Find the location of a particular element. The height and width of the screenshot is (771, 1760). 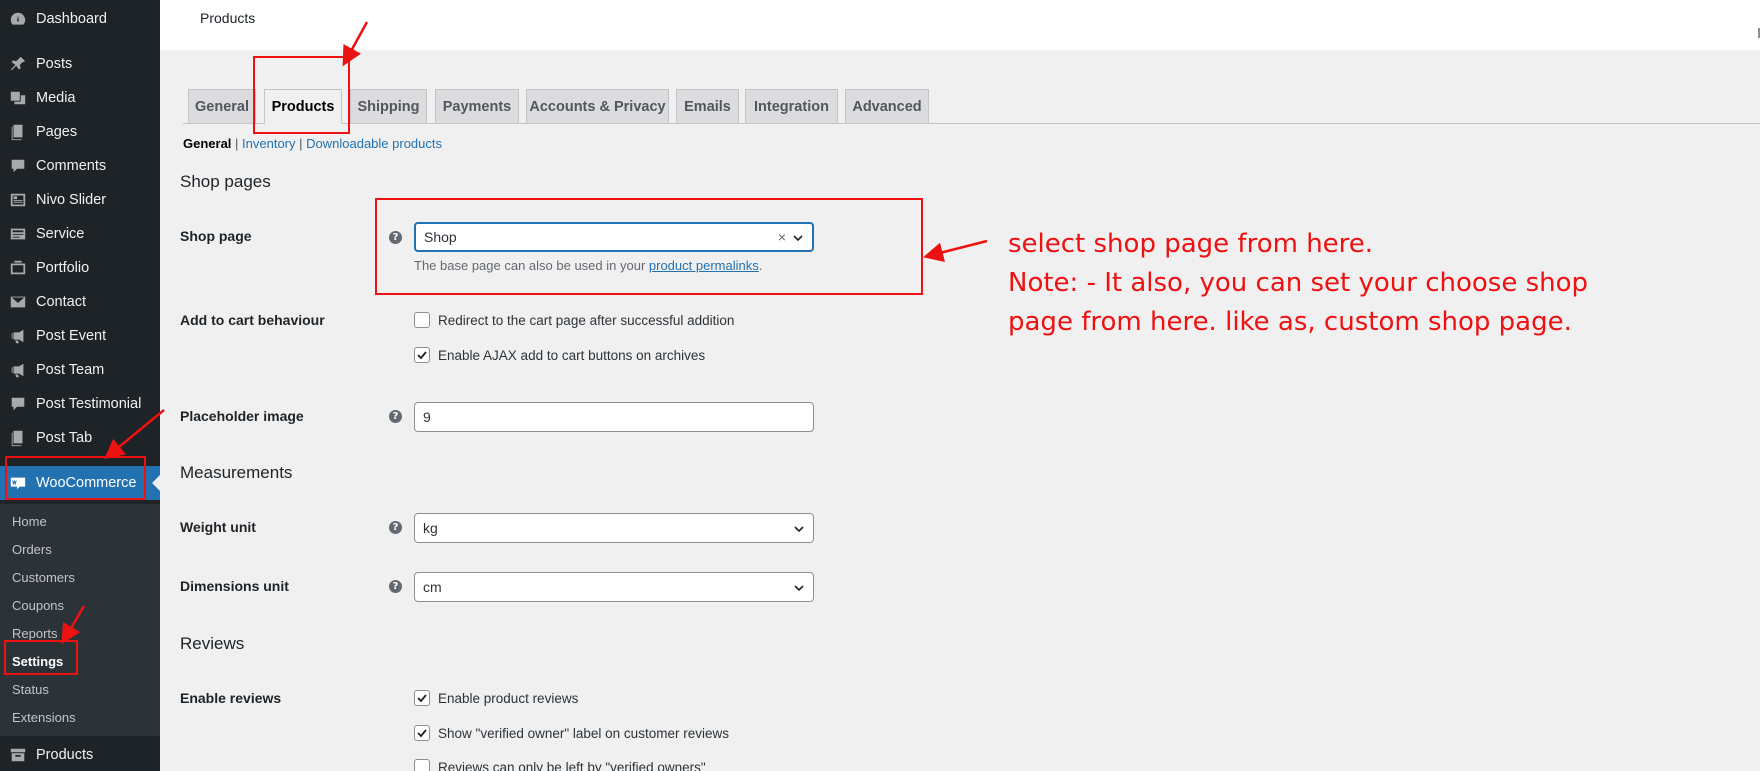

redirect-checkbox is located at coordinates (422, 320).